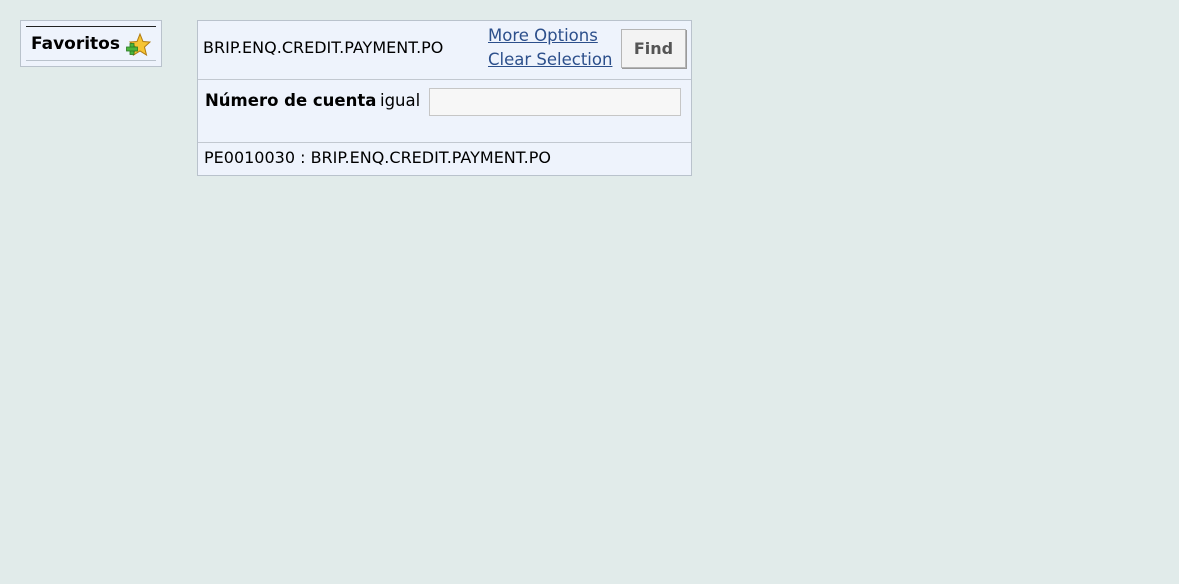  What do you see at coordinates (323, 47) in the screenshot?
I see `enquiry-name: BRIP.ENQ.CREDIT.PAYMENT.PO` at bounding box center [323, 47].